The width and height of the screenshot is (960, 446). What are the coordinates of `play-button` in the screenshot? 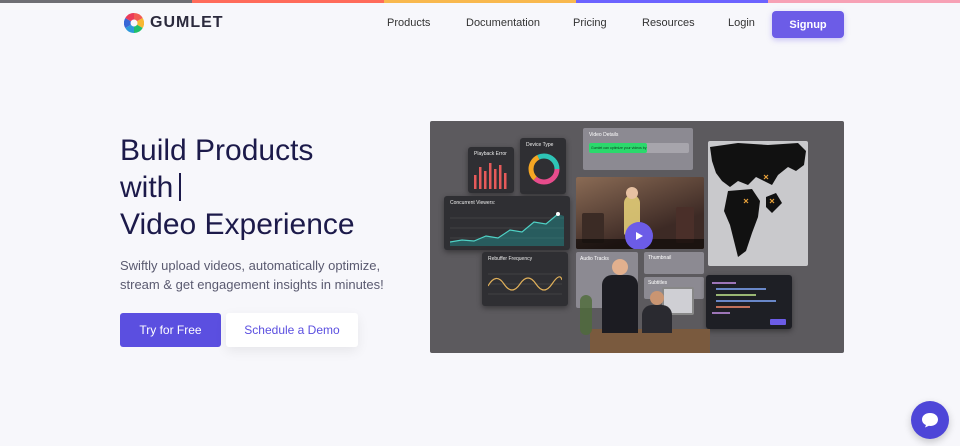 It's located at (639, 235).